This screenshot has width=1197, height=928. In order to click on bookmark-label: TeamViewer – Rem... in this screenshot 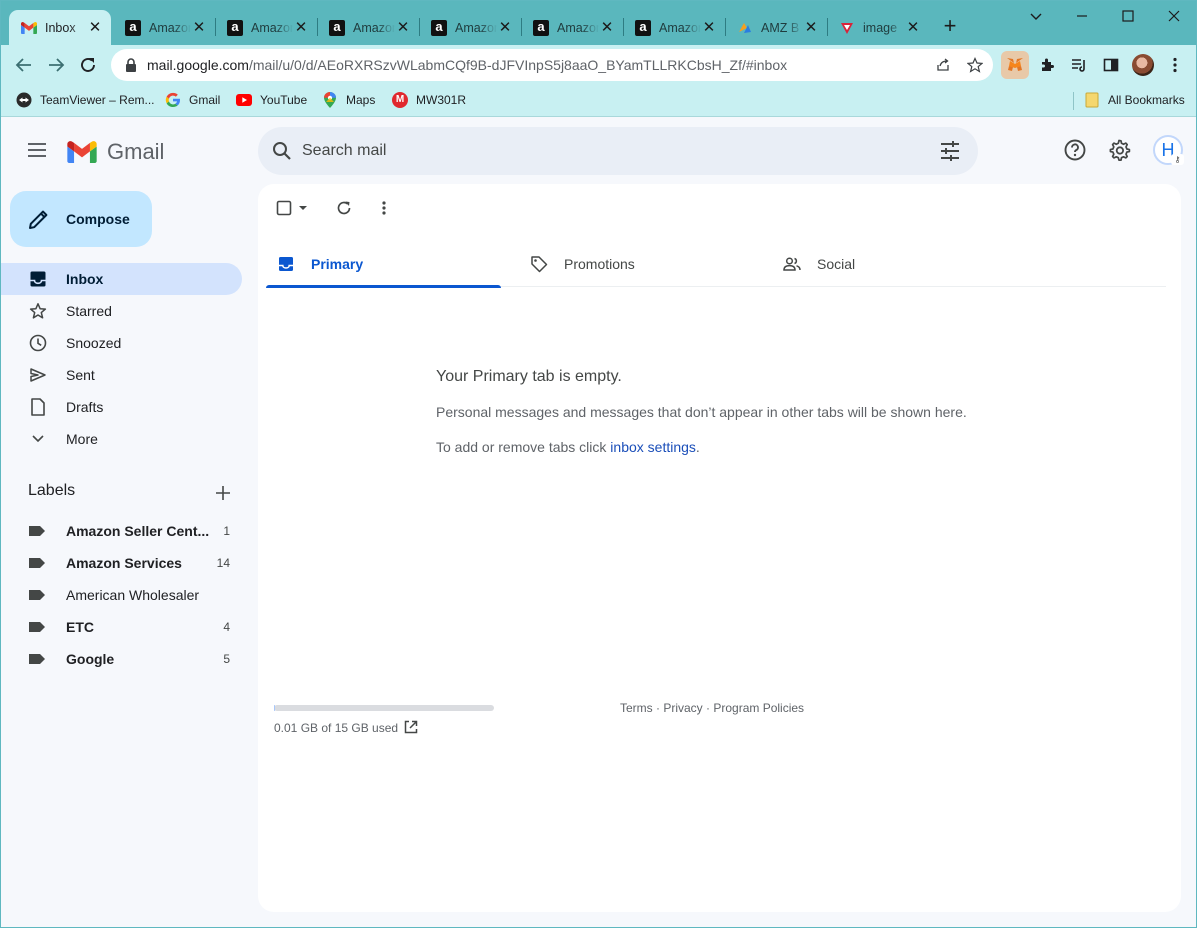, I will do `click(97, 100)`.